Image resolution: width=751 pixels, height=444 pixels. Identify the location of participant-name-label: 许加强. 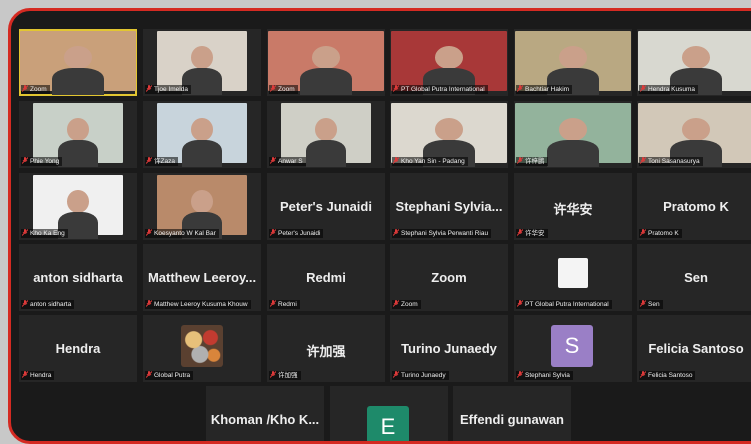
(285, 375).